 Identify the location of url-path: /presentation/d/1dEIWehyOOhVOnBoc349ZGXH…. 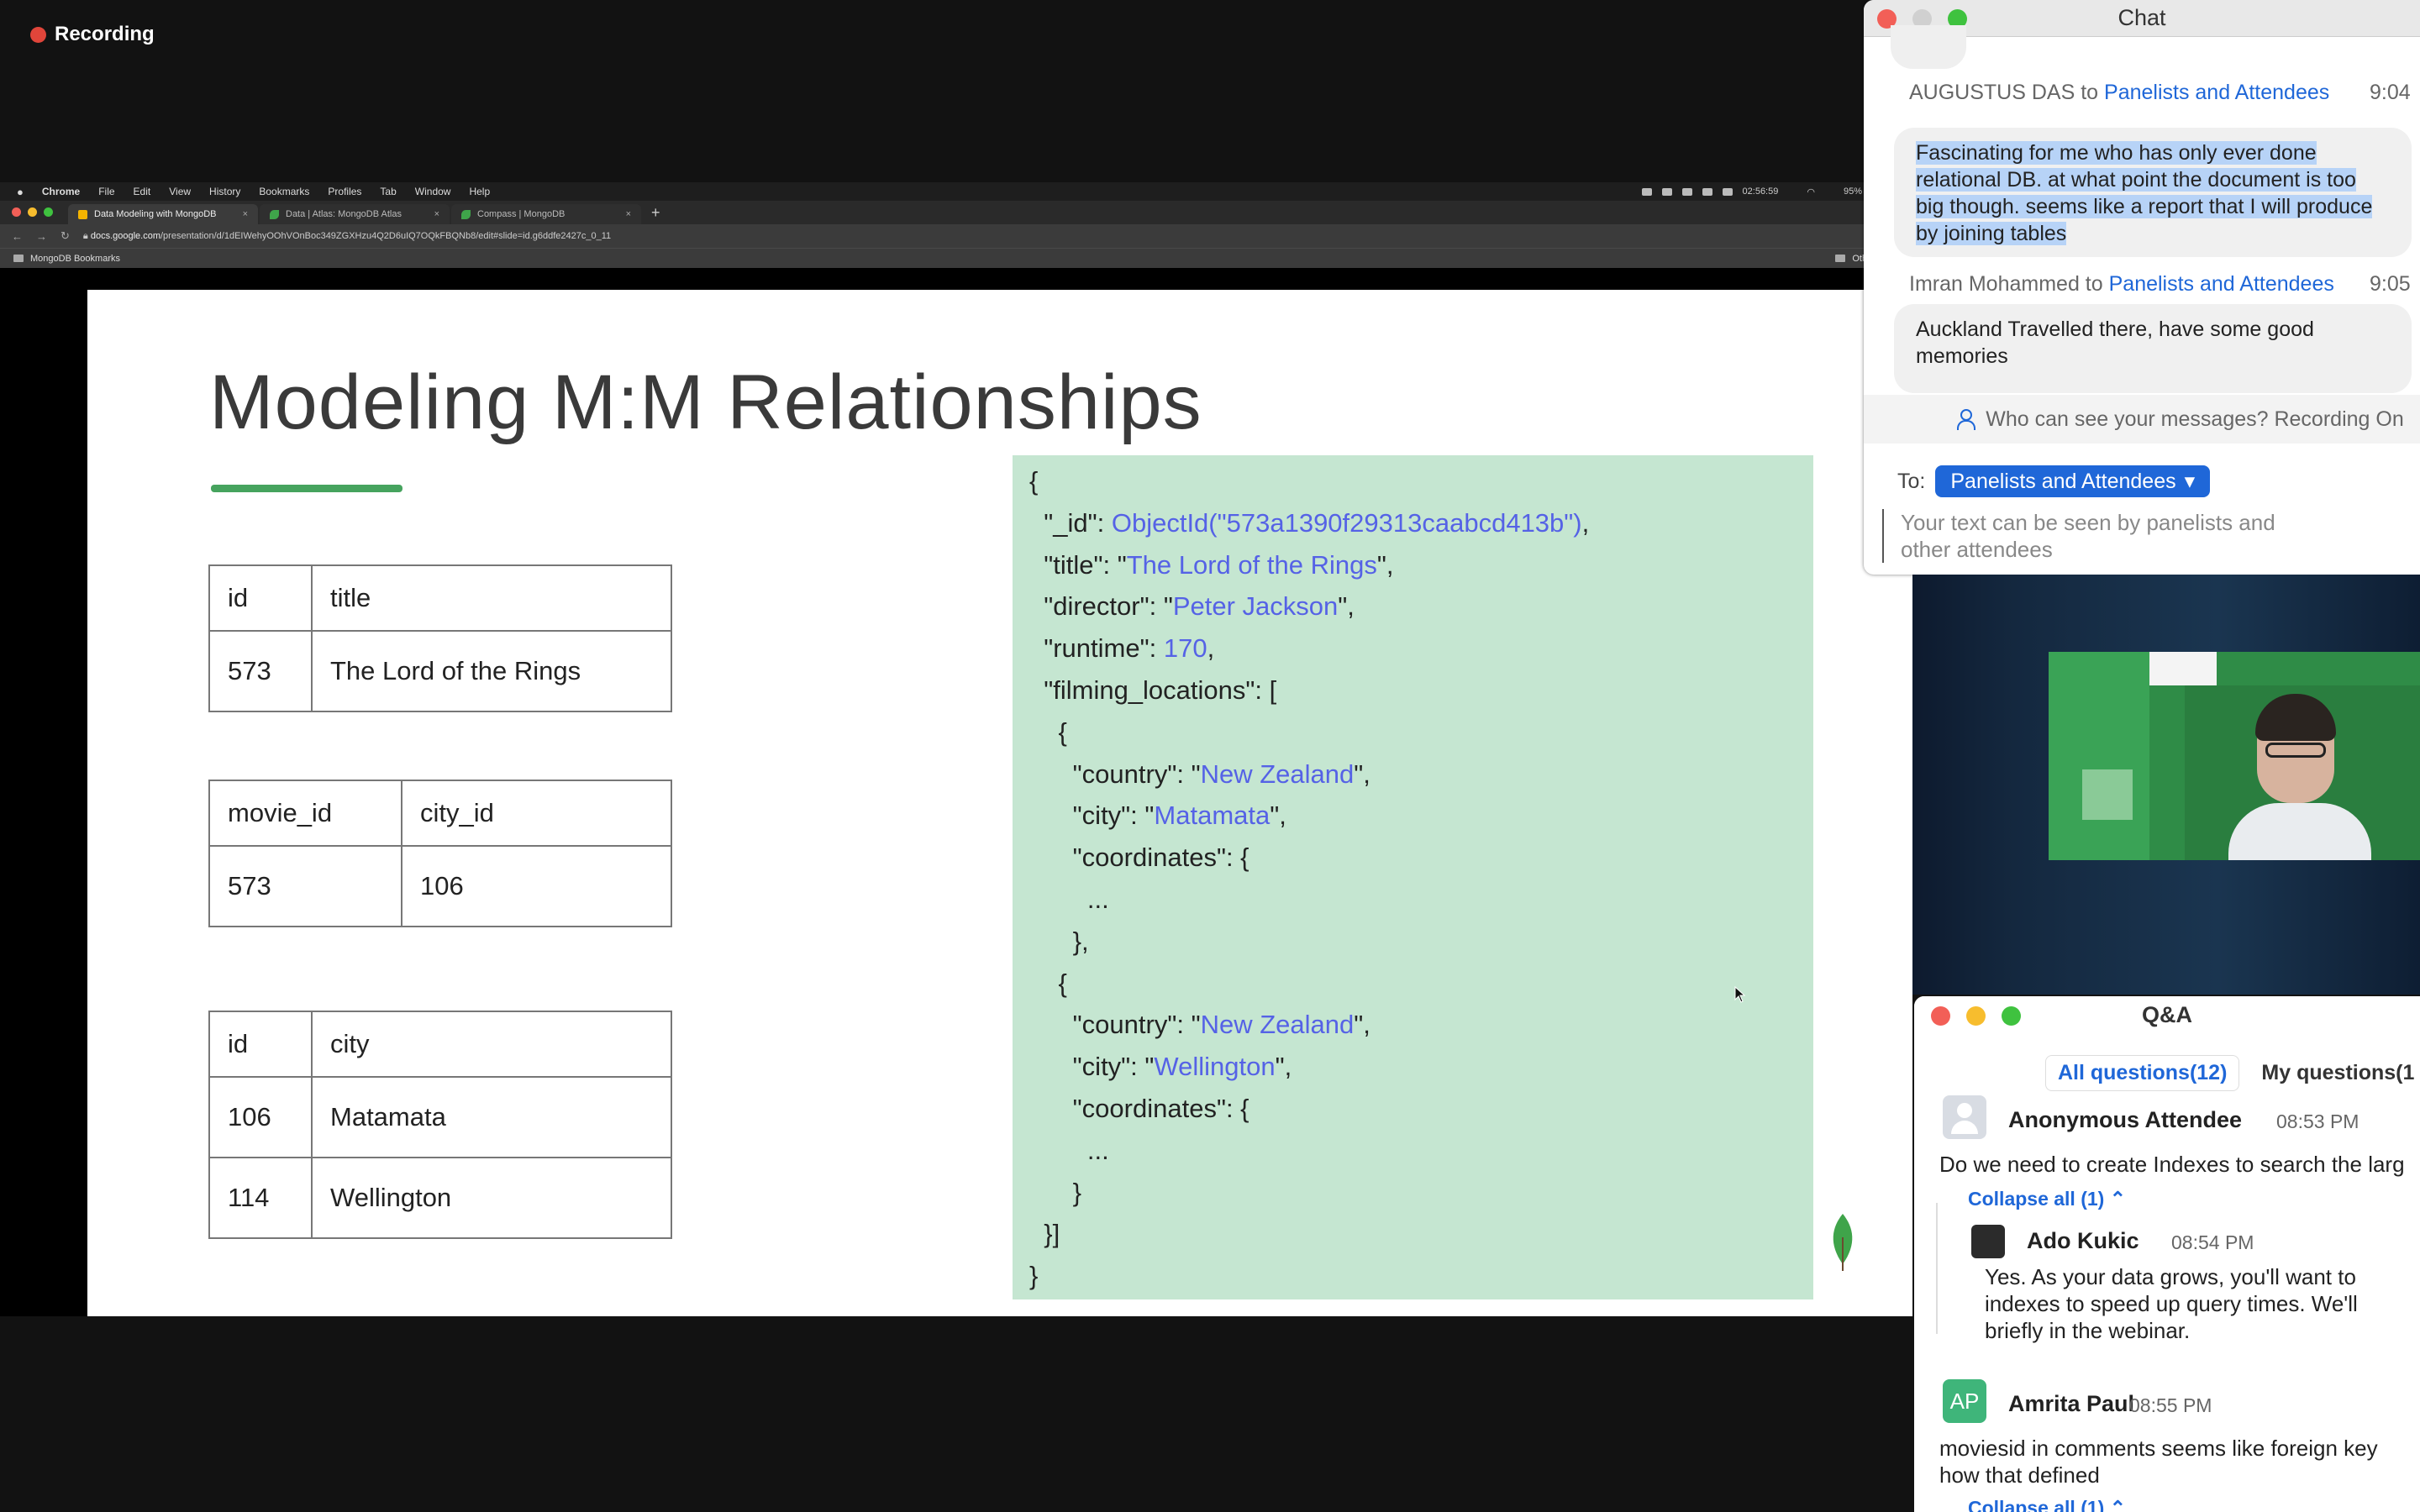
(386, 235).